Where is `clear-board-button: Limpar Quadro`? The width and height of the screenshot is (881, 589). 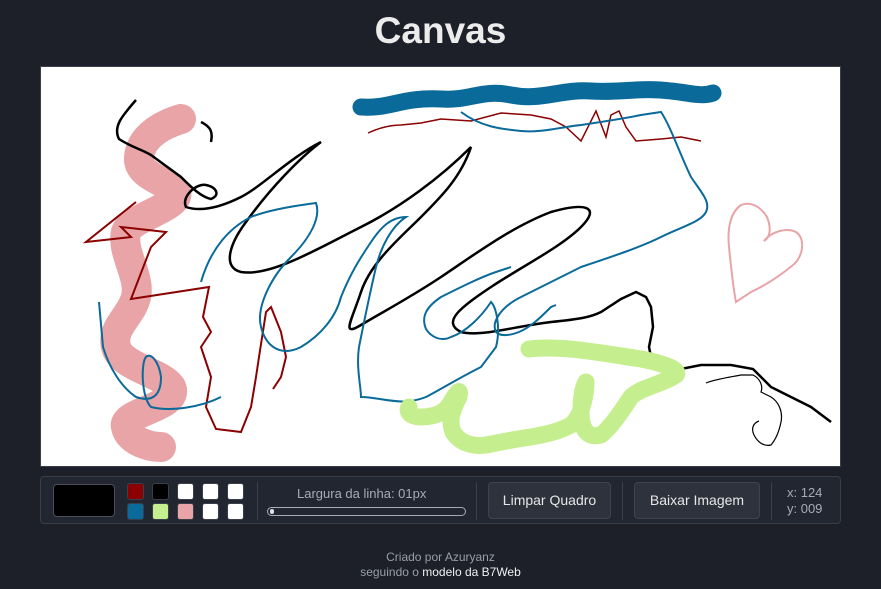 clear-board-button: Limpar Quadro is located at coordinates (549, 500).